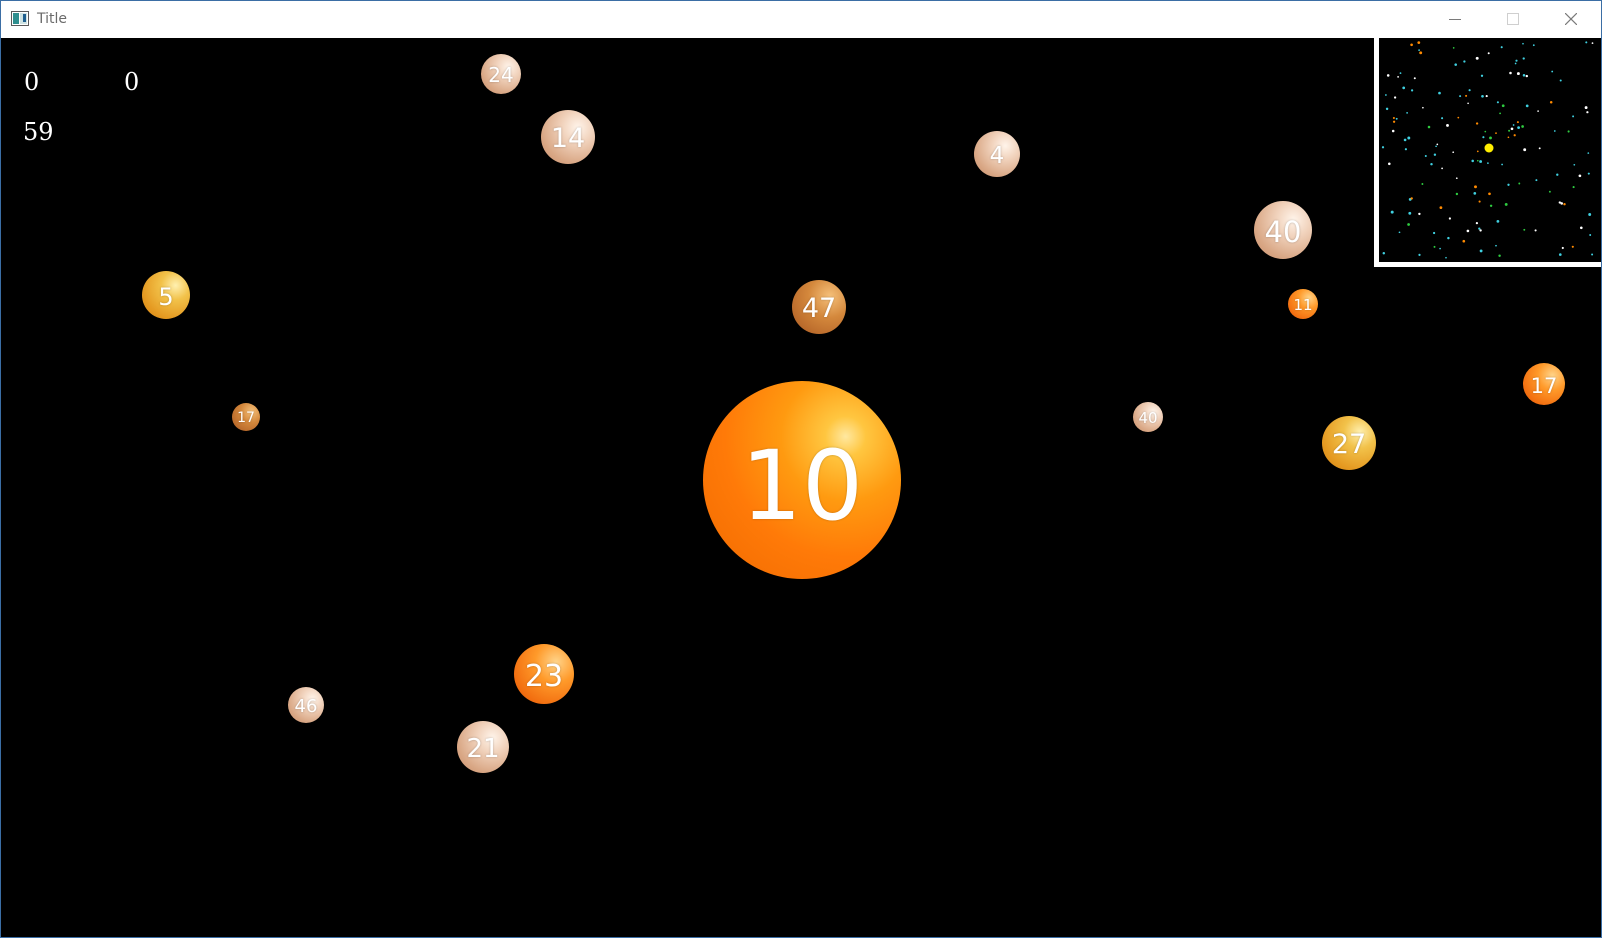 This screenshot has height=938, width=1602. I want to click on food-orb: 47, so click(819, 307).